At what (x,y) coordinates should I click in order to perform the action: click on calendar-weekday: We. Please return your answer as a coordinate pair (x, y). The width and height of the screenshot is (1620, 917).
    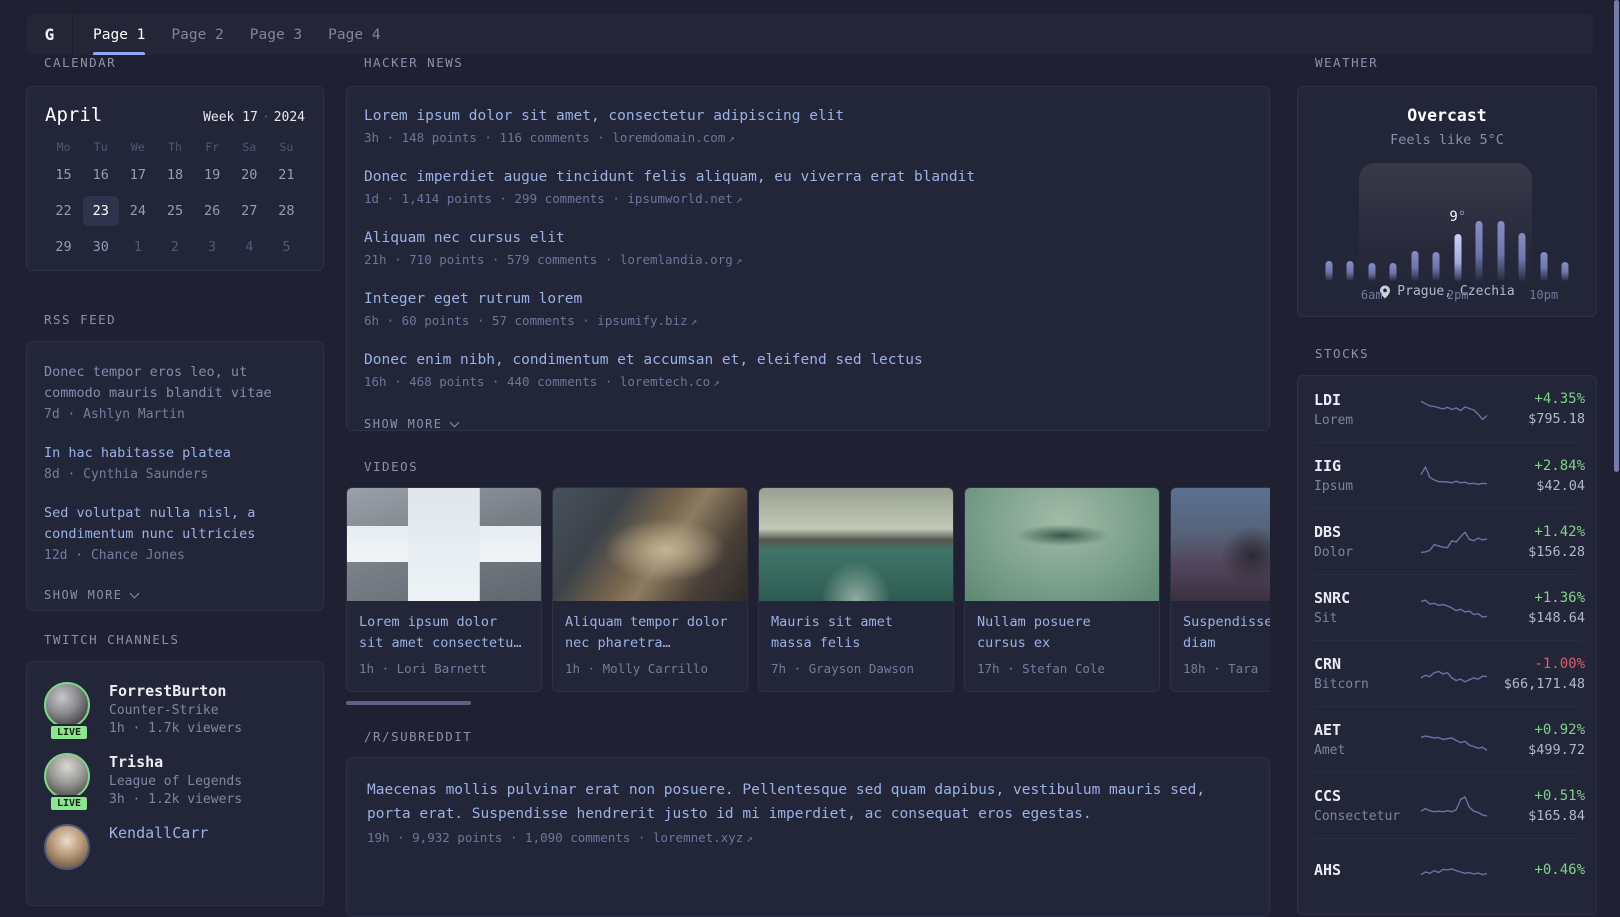
    Looking at the image, I should click on (137, 147).